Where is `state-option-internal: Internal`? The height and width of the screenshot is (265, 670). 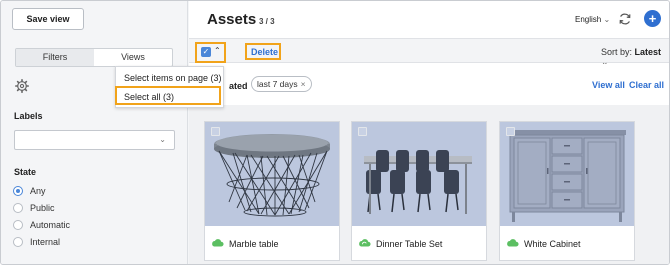 state-option-internal: Internal is located at coordinates (36, 242).